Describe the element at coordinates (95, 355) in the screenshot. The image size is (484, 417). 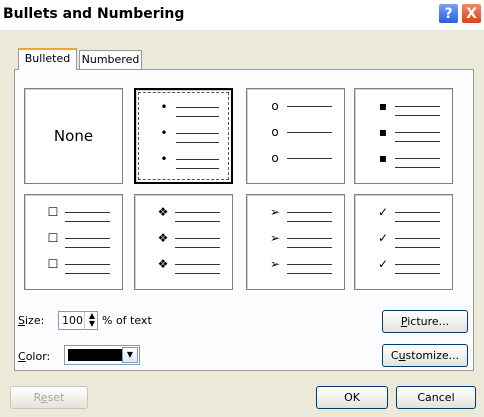
I see `color-swatch` at that location.